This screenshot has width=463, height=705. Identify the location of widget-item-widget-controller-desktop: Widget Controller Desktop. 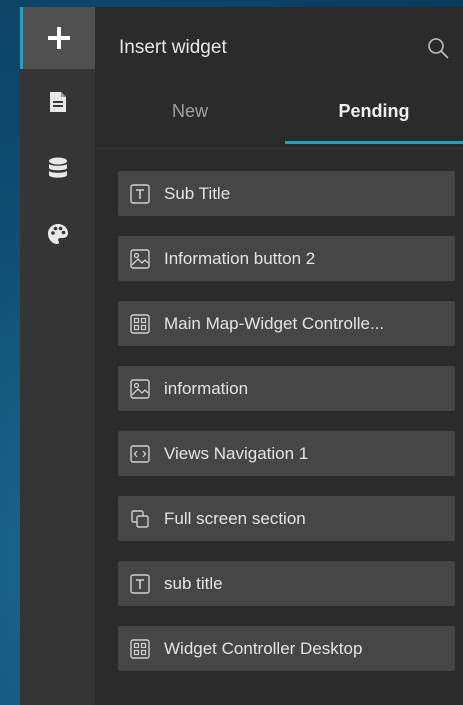
(286, 648).